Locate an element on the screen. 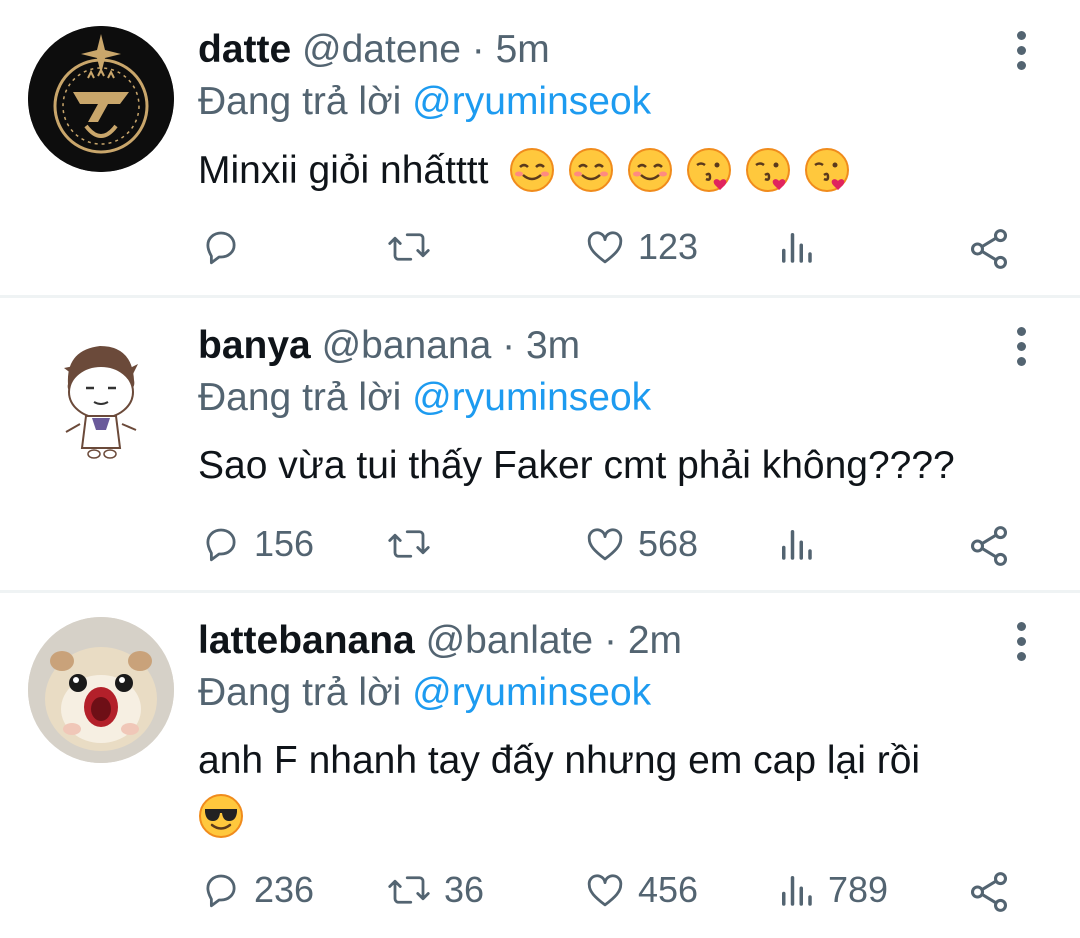 Image resolution: width=1080 pixels, height=938 pixels. views-button: 789 is located at coordinates (832, 890).